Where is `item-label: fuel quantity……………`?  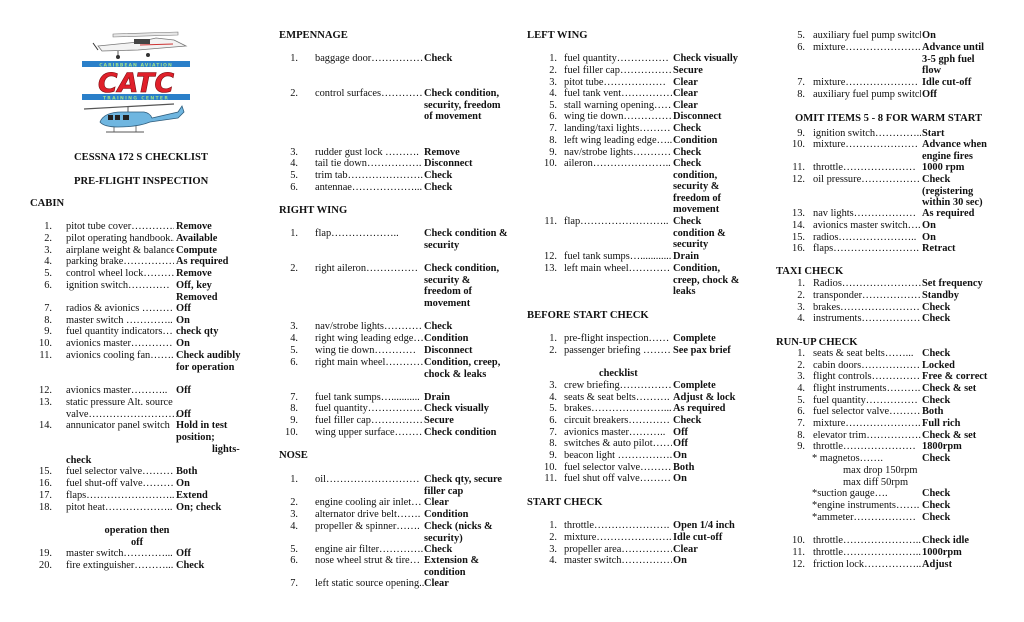
item-label: fuel quantity…………… is located at coordinates (616, 58).